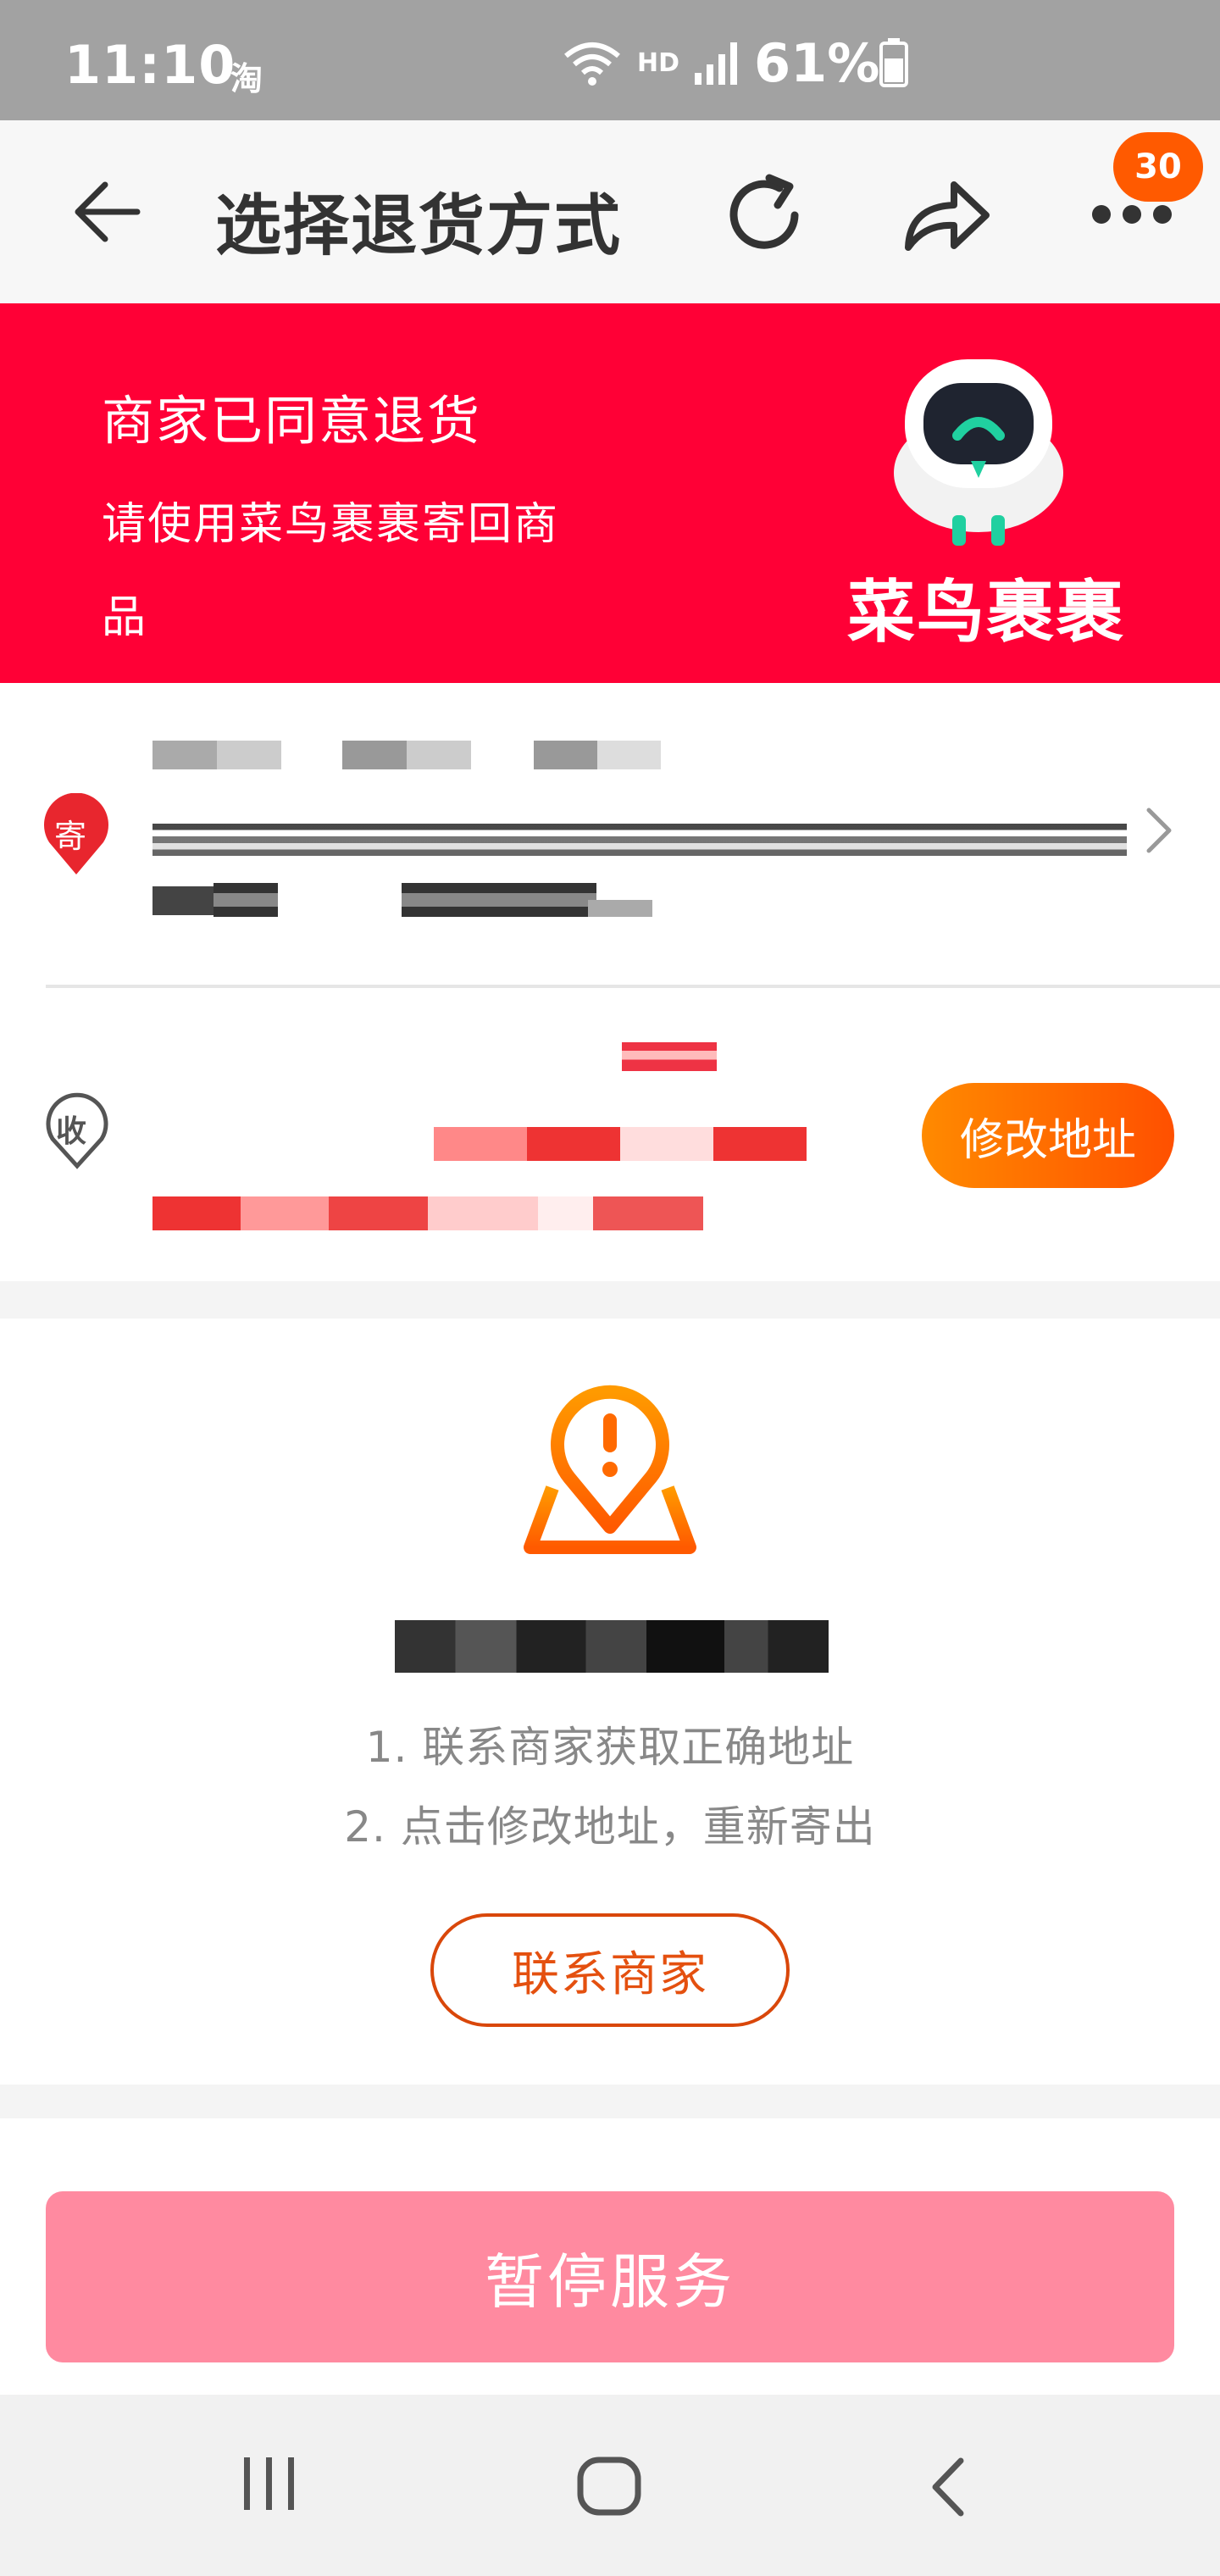 This screenshot has width=1220, height=2576. What do you see at coordinates (610, 2276) in the screenshot?
I see `pause-service-button: 暂停服务` at bounding box center [610, 2276].